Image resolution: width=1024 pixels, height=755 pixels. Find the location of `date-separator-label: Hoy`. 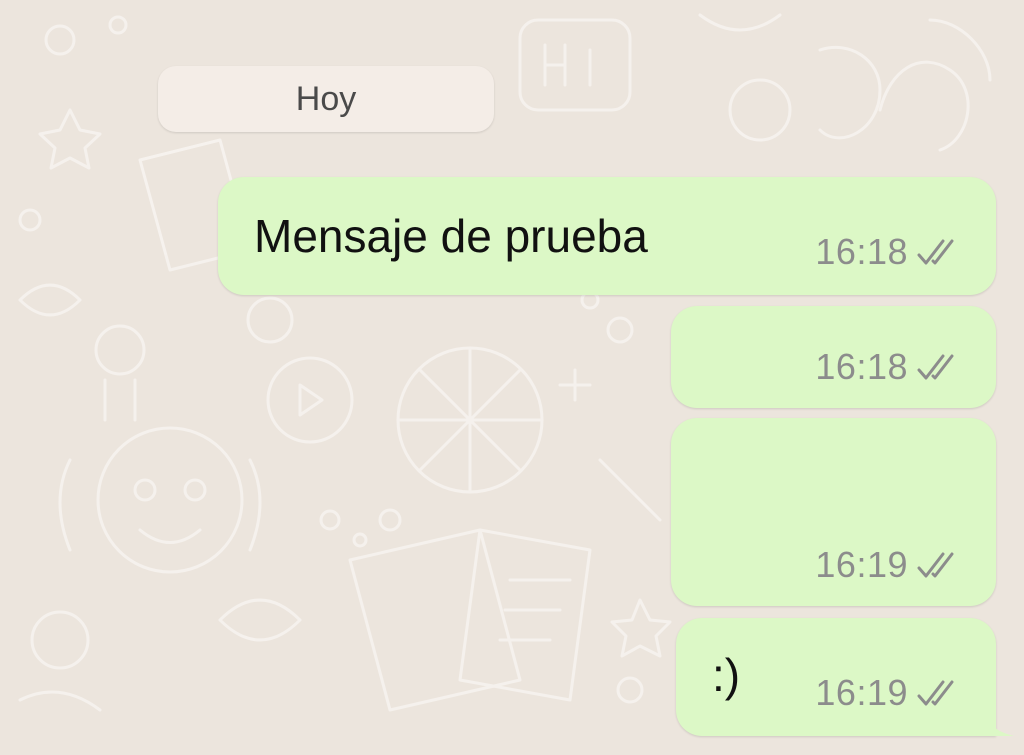

date-separator-label: Hoy is located at coordinates (326, 98).